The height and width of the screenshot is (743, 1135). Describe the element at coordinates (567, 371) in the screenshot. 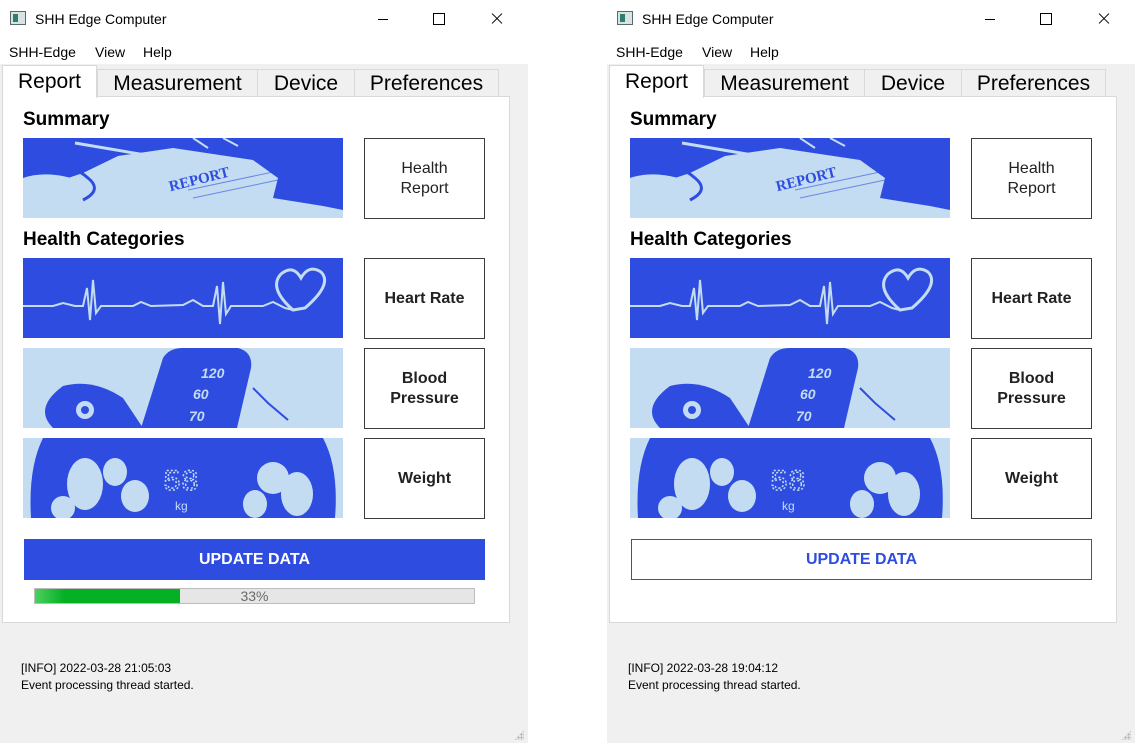

I see `desktop-gap` at that location.